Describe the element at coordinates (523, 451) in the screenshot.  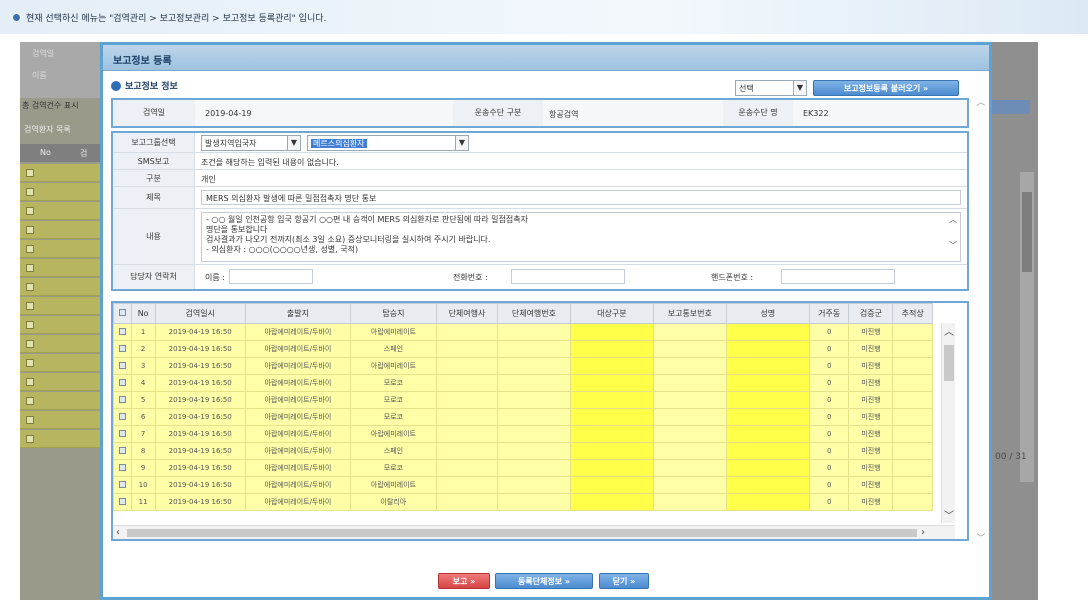
I see `table-row: 8 2019-04-19 16:50 아랍에미레이트/두바이 스페인 0 미진행` at that location.